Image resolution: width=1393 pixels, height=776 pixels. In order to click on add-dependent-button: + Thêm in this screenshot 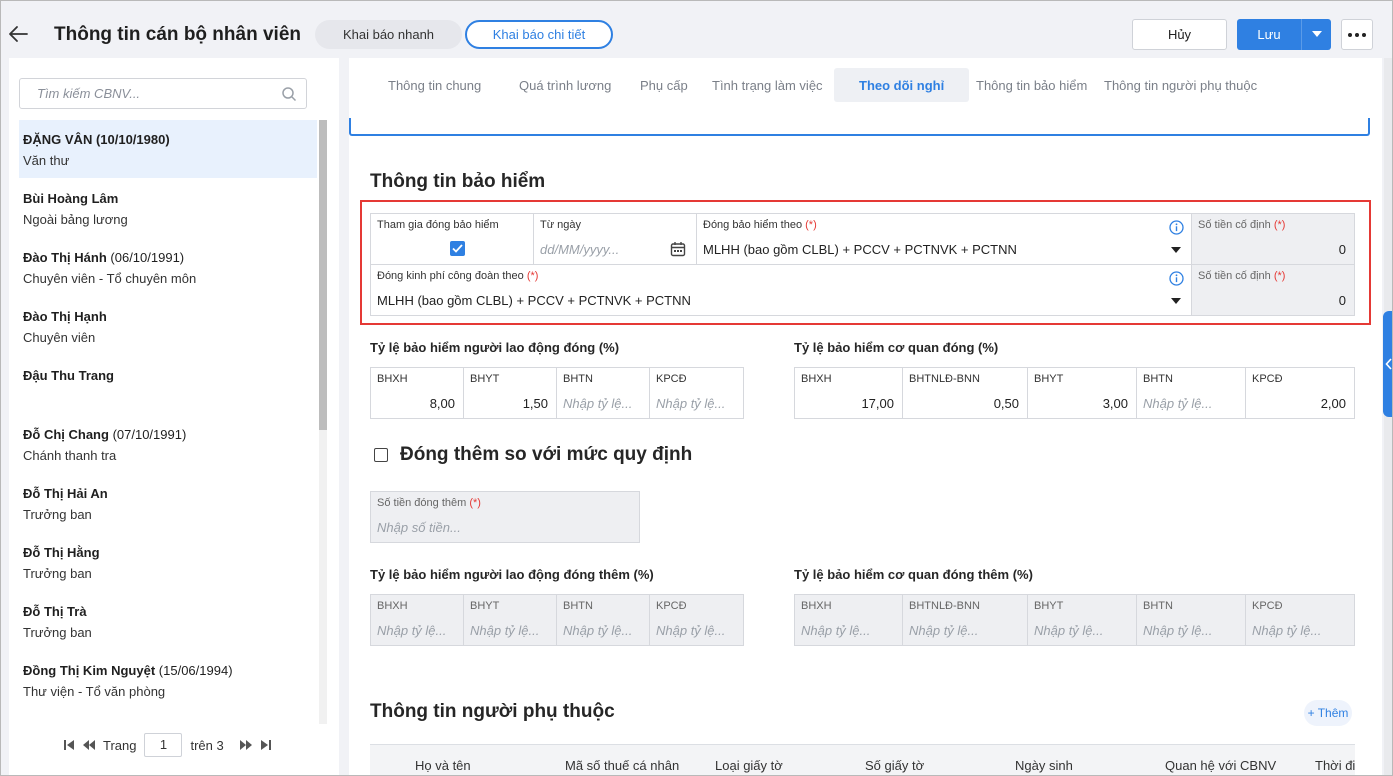, I will do `click(1328, 713)`.